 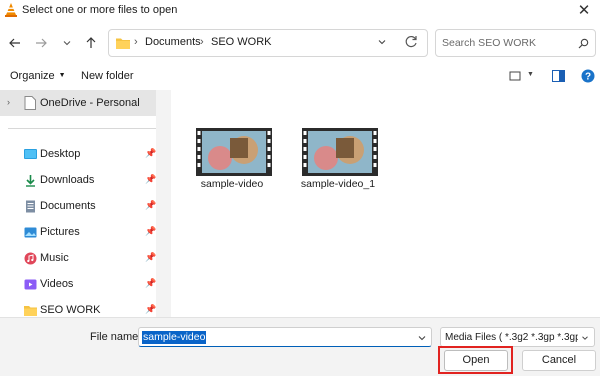 What do you see at coordinates (476, 360) in the screenshot?
I see `open-button: Open` at bounding box center [476, 360].